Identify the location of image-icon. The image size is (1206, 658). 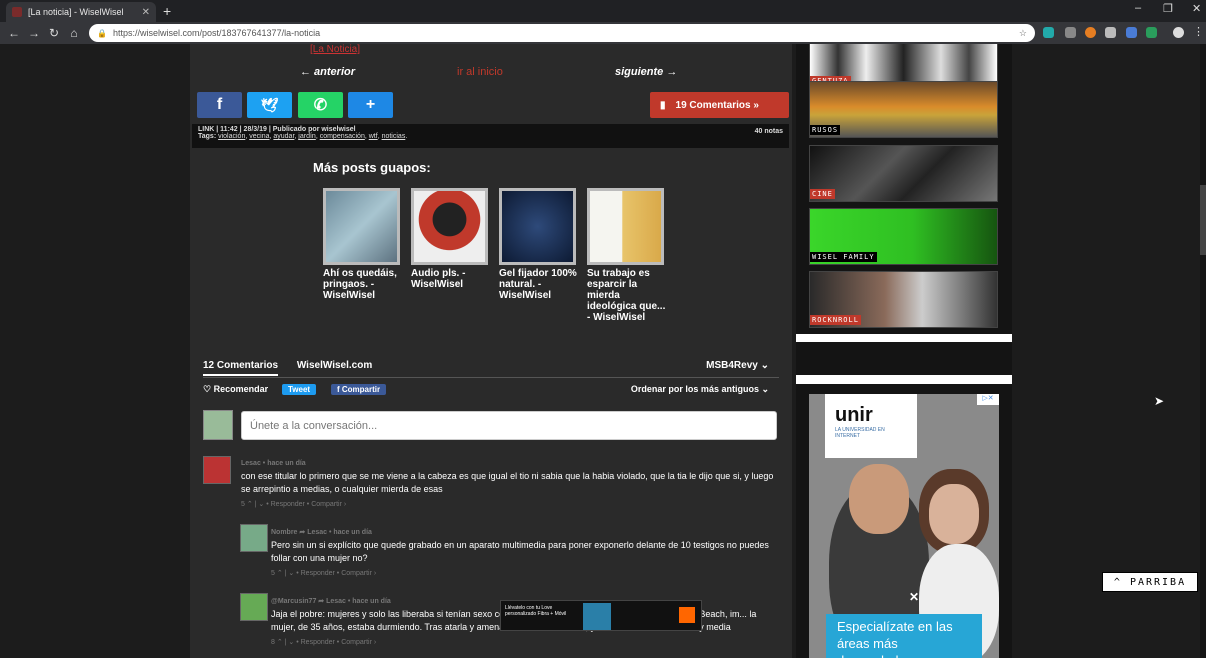
(1110, 32).